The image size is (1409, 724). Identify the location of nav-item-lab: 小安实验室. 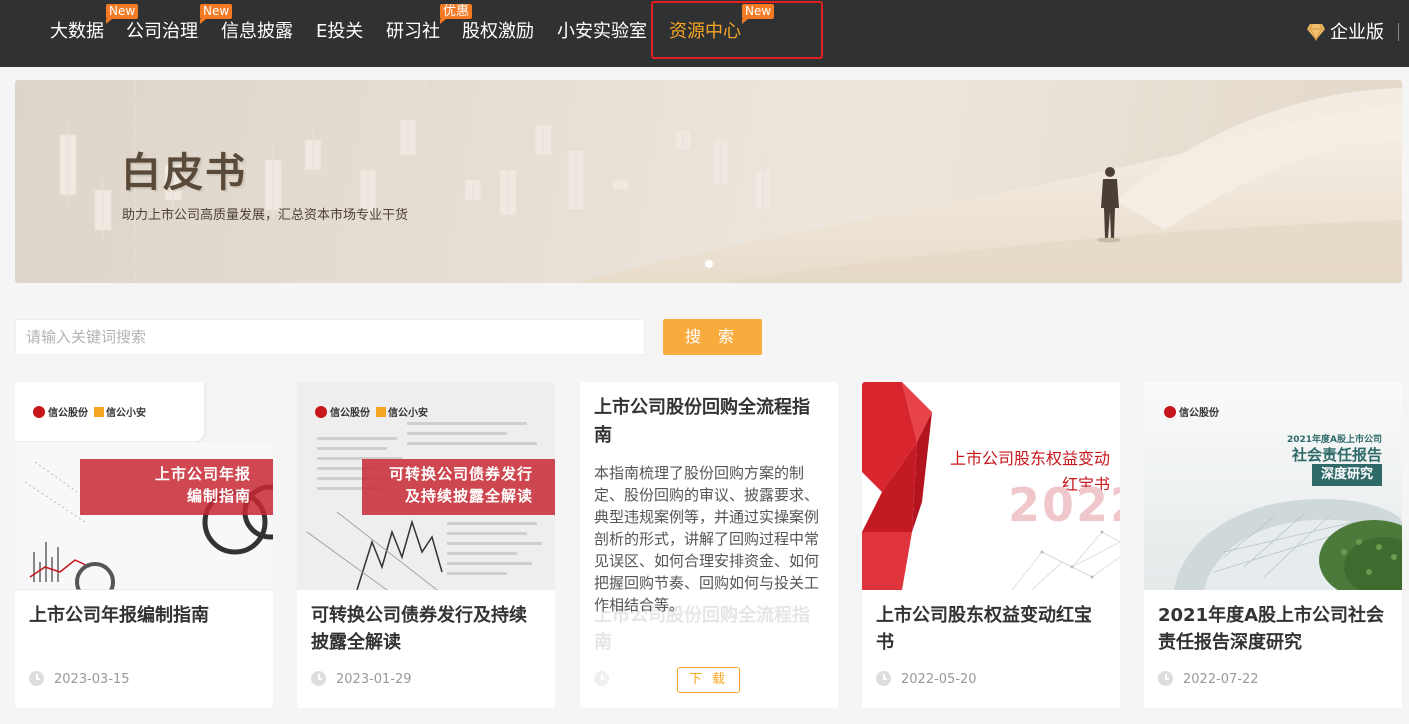
(602, 32).